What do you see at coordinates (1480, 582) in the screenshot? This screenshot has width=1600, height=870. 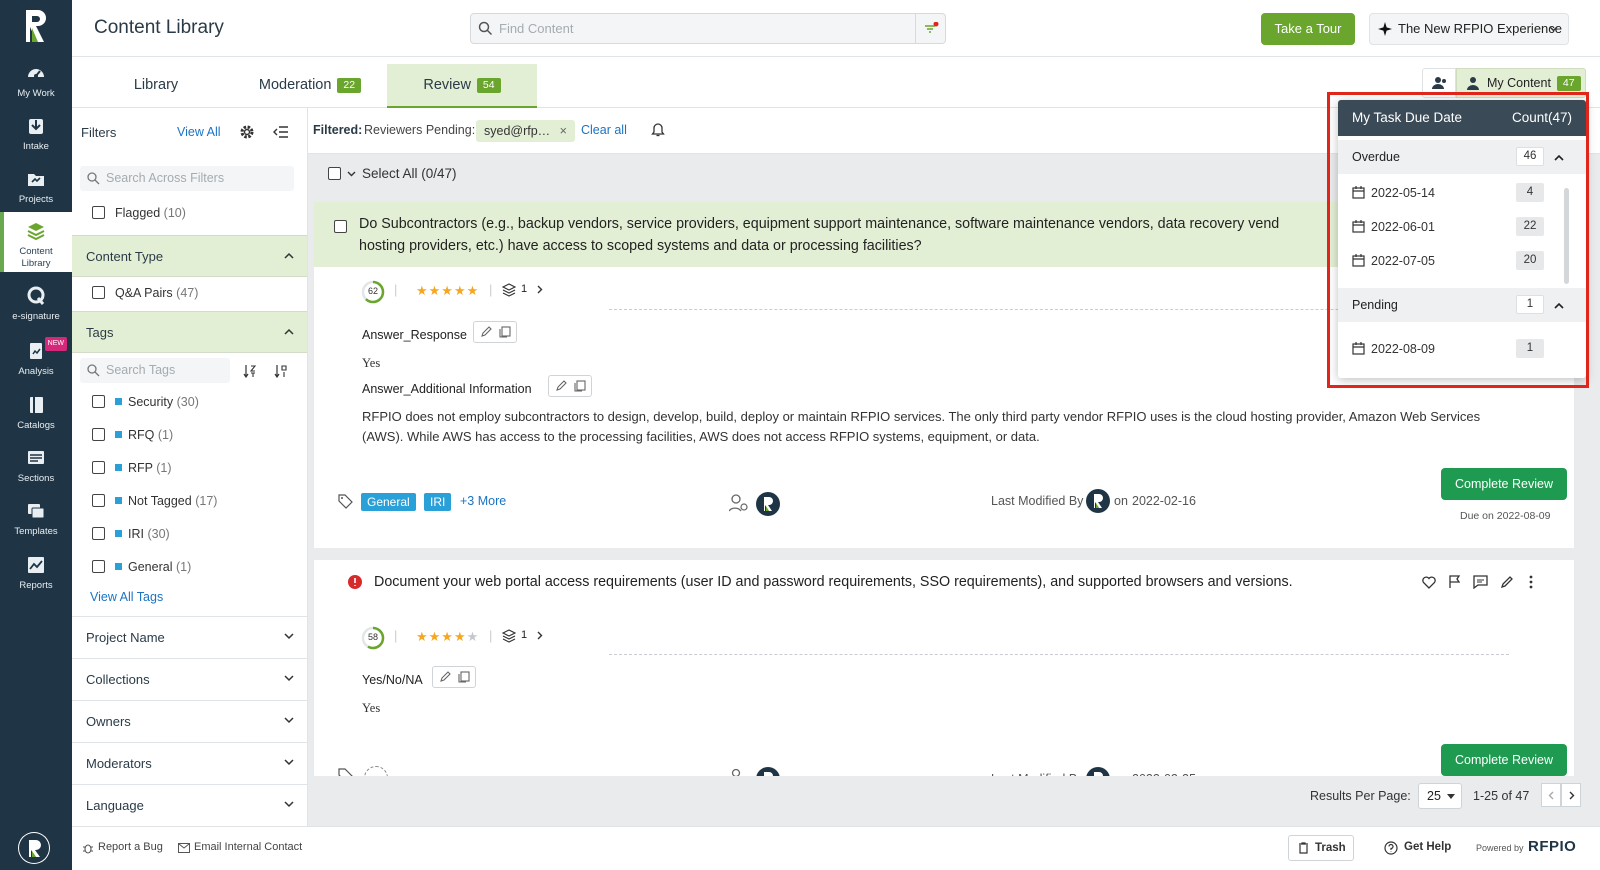 I see `comment-icon` at bounding box center [1480, 582].